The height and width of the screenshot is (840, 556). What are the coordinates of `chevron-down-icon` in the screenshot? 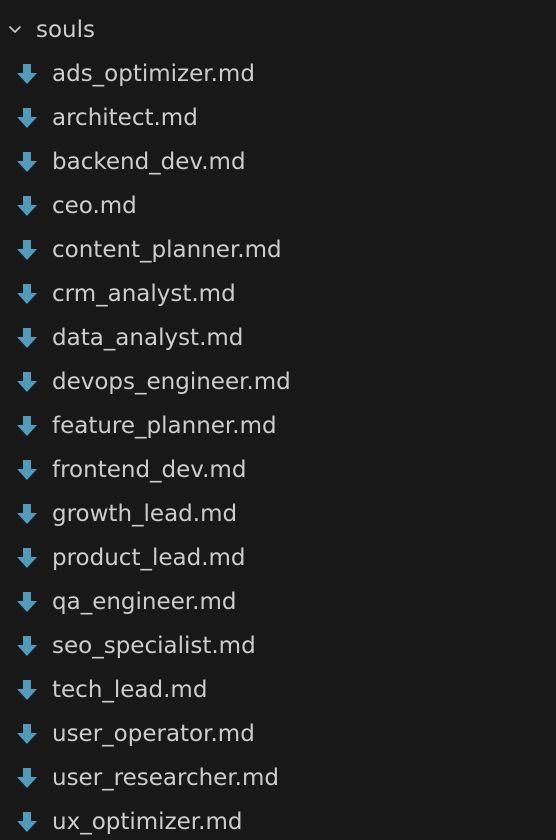 It's located at (15, 30).